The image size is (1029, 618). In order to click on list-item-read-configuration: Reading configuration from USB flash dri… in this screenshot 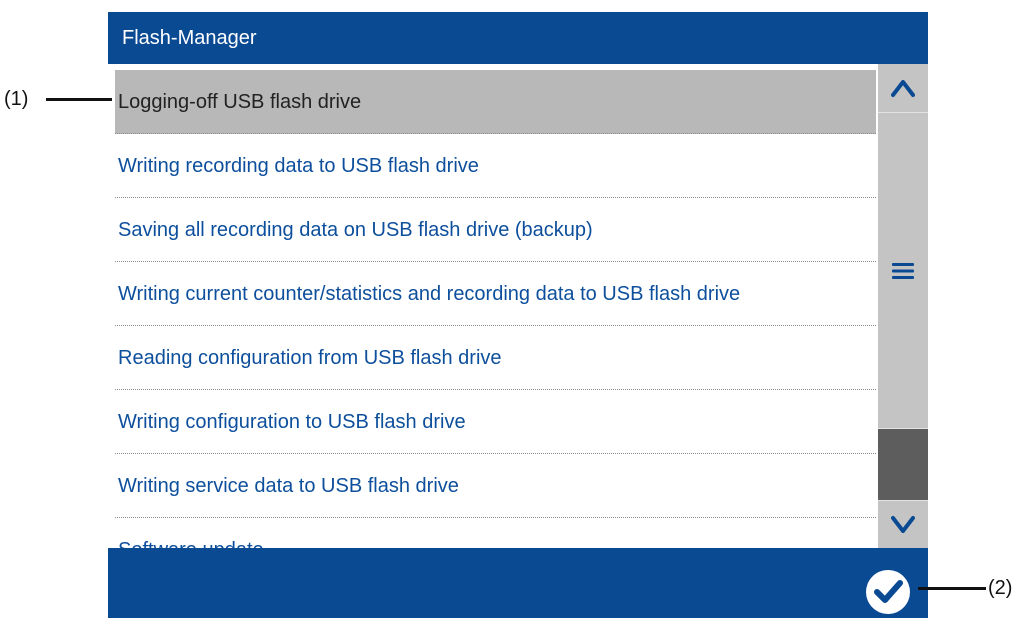, I will do `click(495, 358)`.